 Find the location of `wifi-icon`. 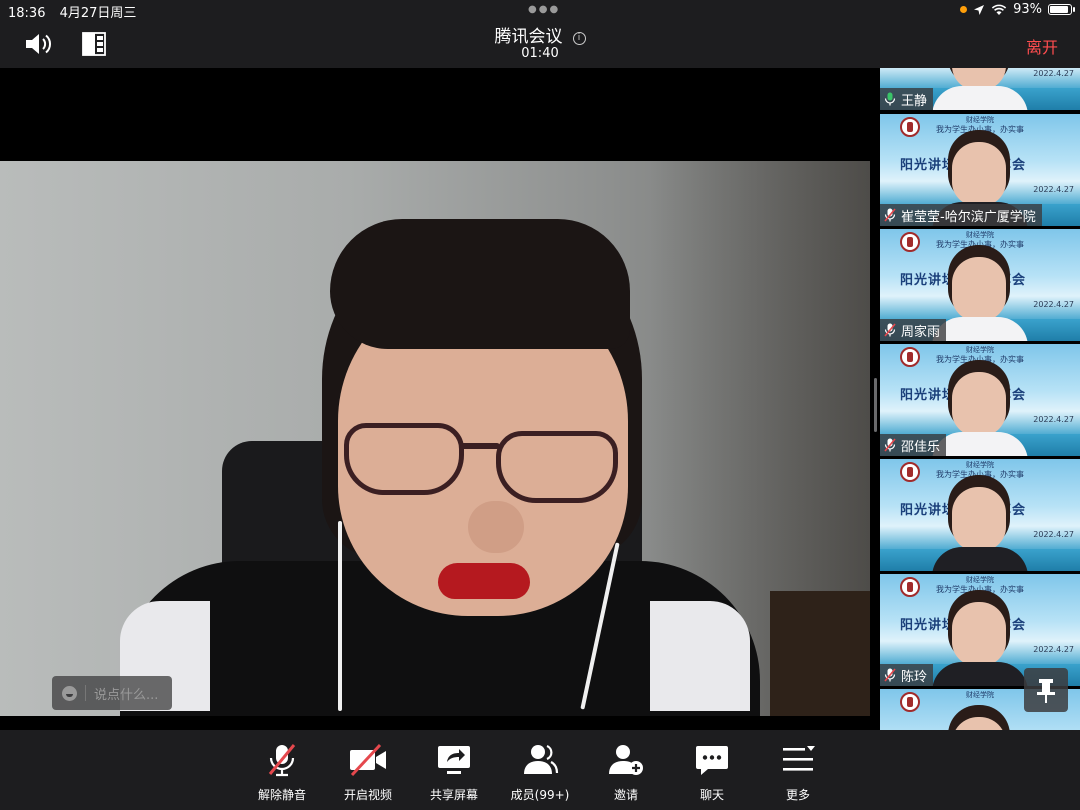

wifi-icon is located at coordinates (999, 9).